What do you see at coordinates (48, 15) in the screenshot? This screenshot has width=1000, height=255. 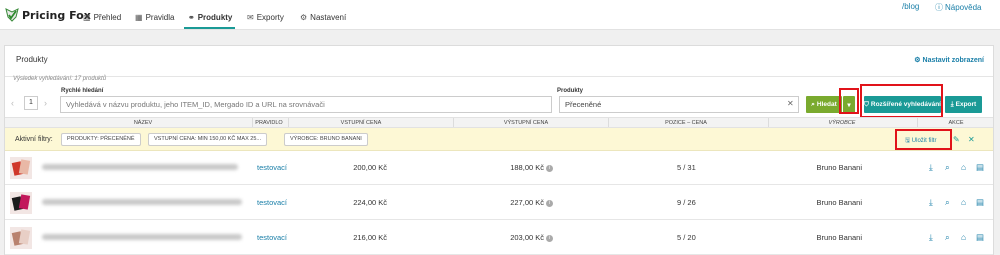 I see `logo: Pricing Fox` at bounding box center [48, 15].